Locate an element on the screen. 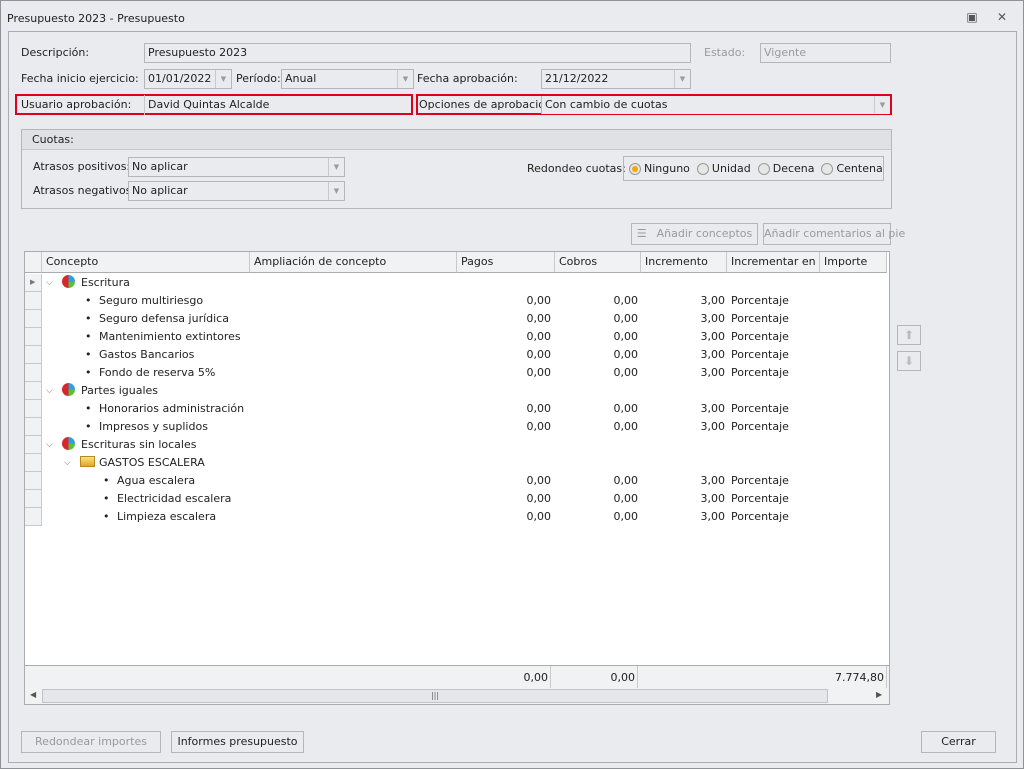 The height and width of the screenshot is (769, 1024). horizontal-scrollbar: ◀ ||| ▶ is located at coordinates (457, 696).